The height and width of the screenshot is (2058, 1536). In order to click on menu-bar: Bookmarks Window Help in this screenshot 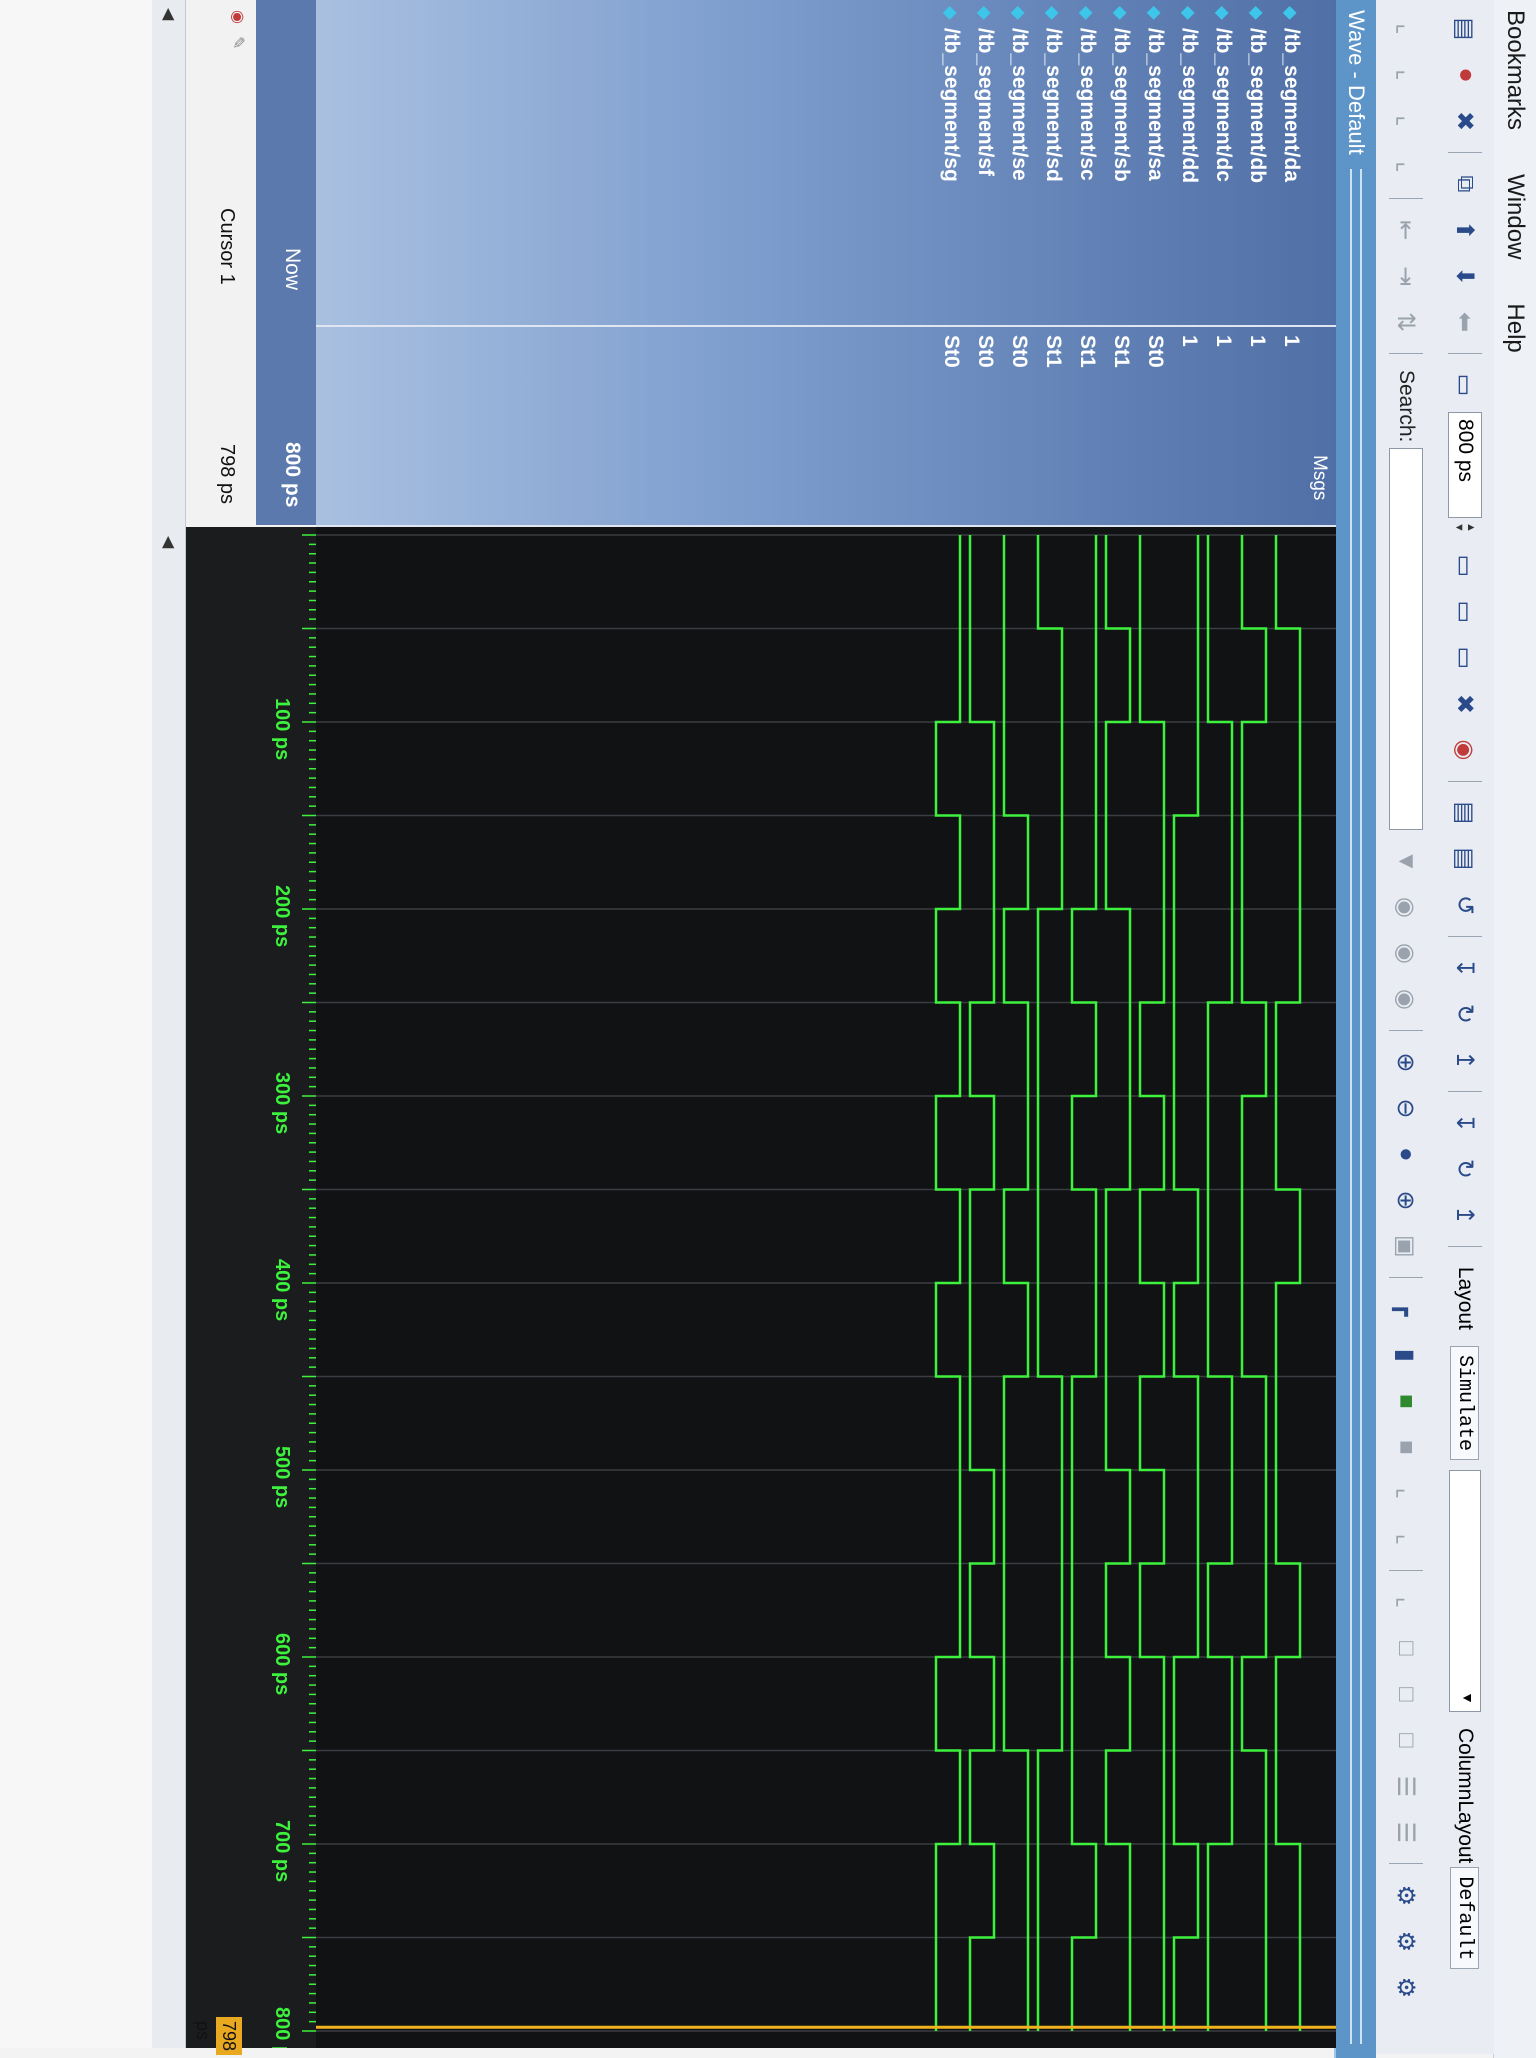, I will do `click(1514, 1029)`.